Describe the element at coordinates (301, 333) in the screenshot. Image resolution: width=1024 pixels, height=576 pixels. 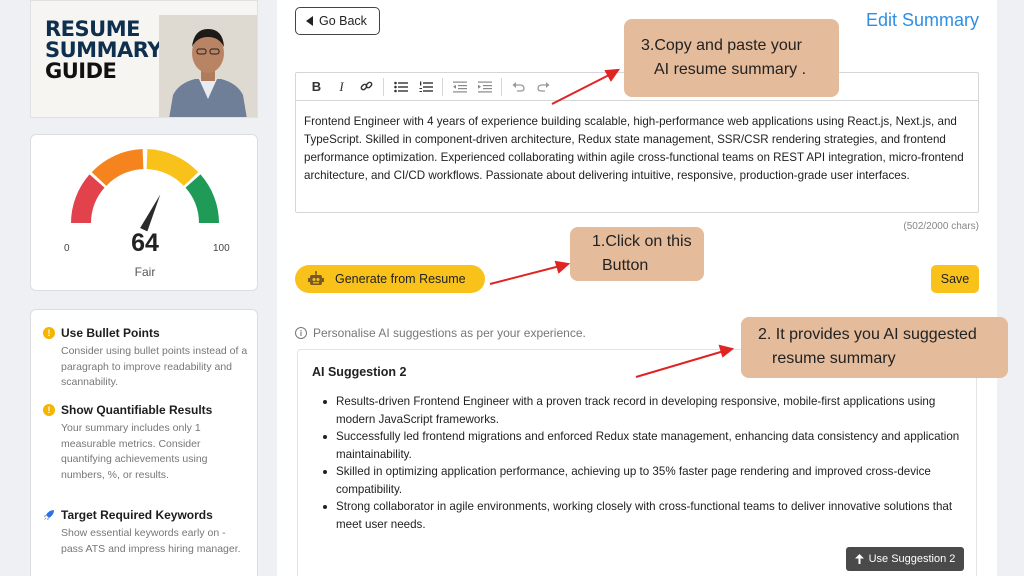
I see `info-icon: i` at that location.